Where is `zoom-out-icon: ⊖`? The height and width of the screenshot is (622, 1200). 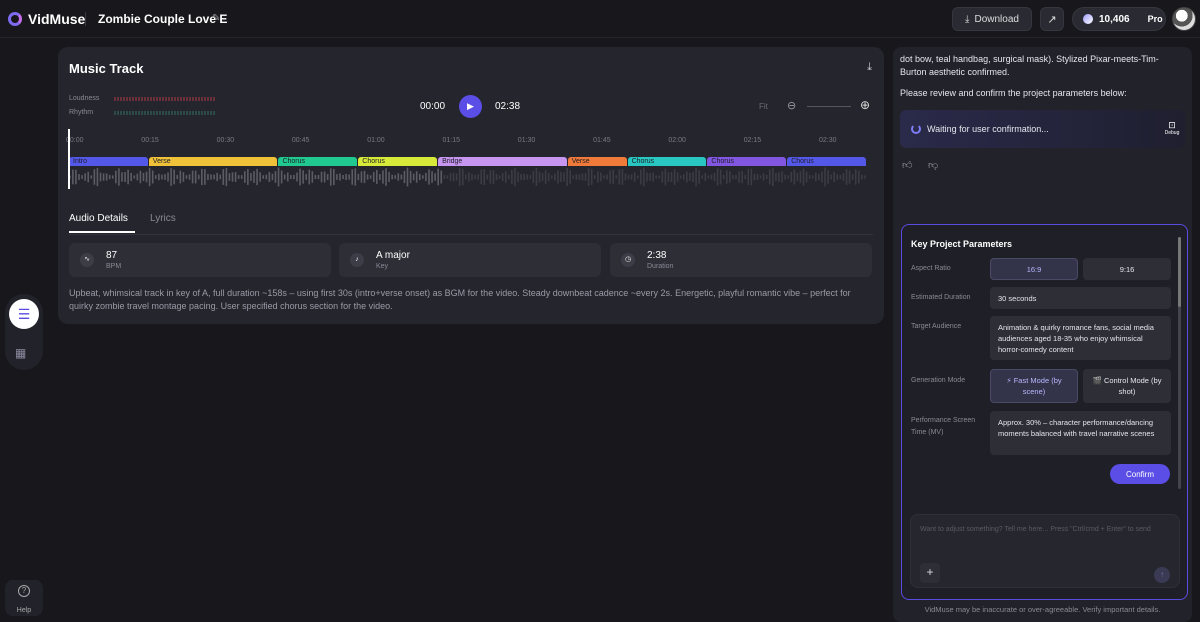 zoom-out-icon: ⊖ is located at coordinates (791, 105).